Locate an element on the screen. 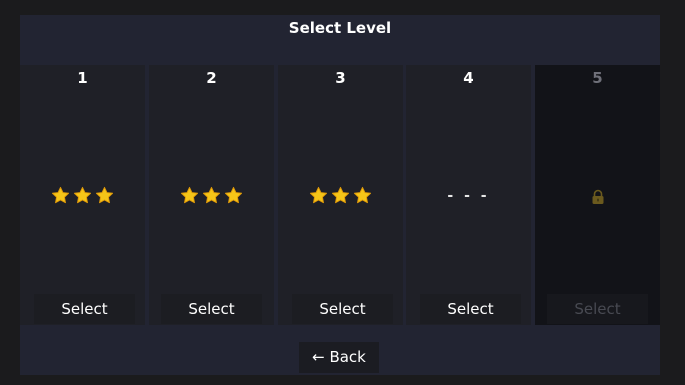  level-card-3: 3 Select is located at coordinates (340, 195).